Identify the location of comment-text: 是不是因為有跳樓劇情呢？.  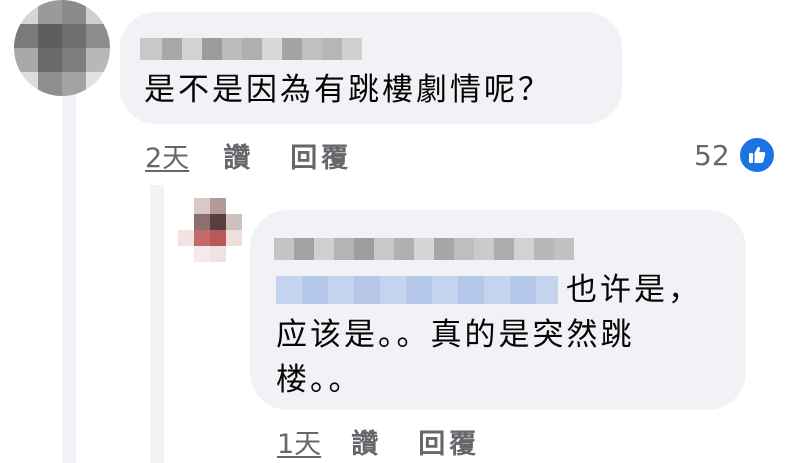
(348, 90).